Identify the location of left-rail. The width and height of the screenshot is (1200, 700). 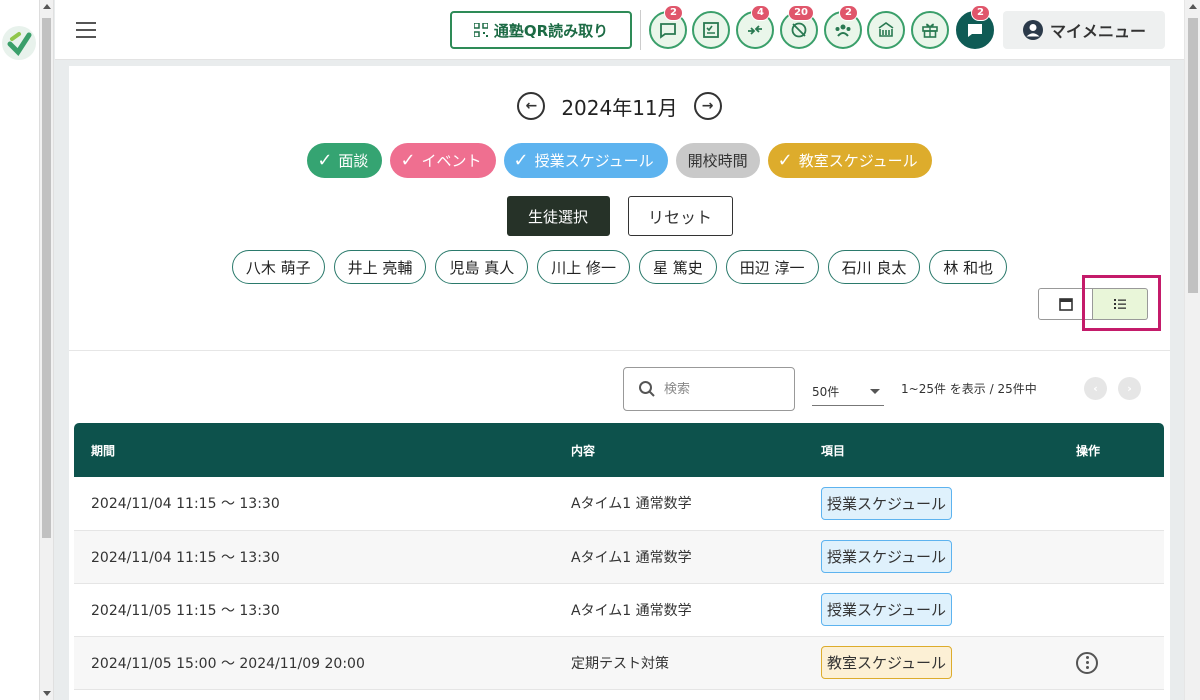
(20, 350).